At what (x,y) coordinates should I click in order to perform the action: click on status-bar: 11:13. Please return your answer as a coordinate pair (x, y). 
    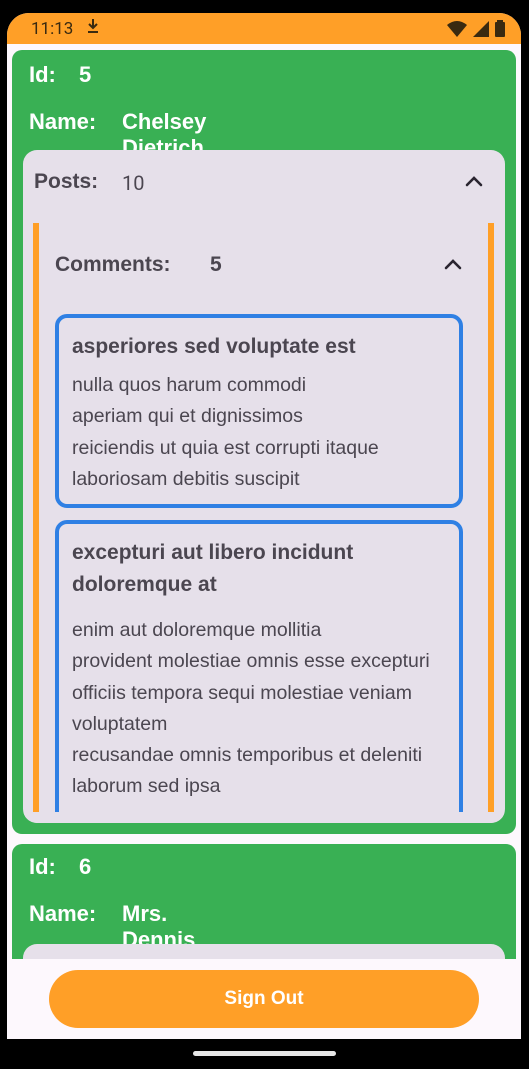
    Looking at the image, I should click on (264, 28).